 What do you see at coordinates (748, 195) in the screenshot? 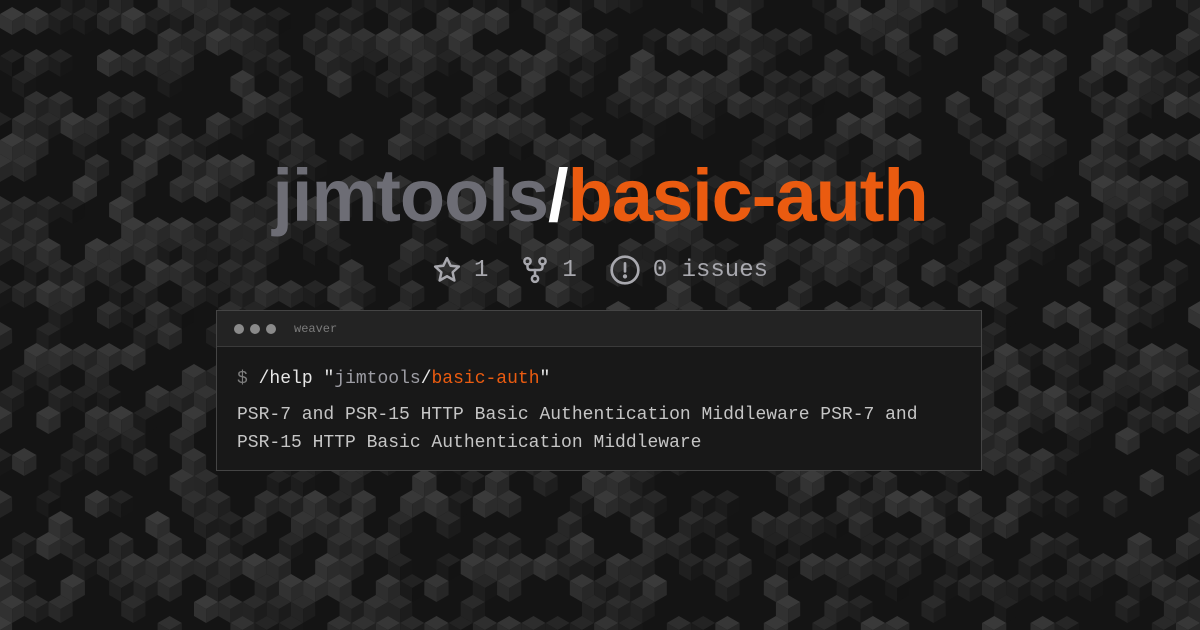
I see `repo-name: basic-auth` at bounding box center [748, 195].